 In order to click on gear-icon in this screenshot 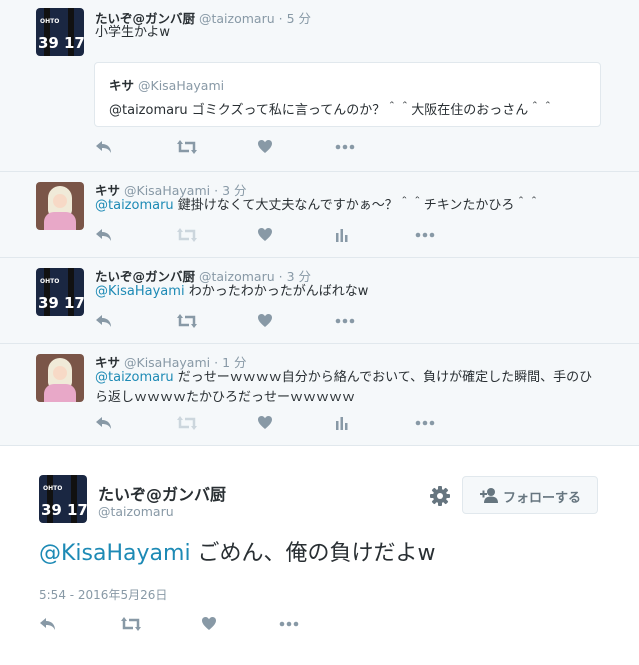, I will do `click(440, 496)`.